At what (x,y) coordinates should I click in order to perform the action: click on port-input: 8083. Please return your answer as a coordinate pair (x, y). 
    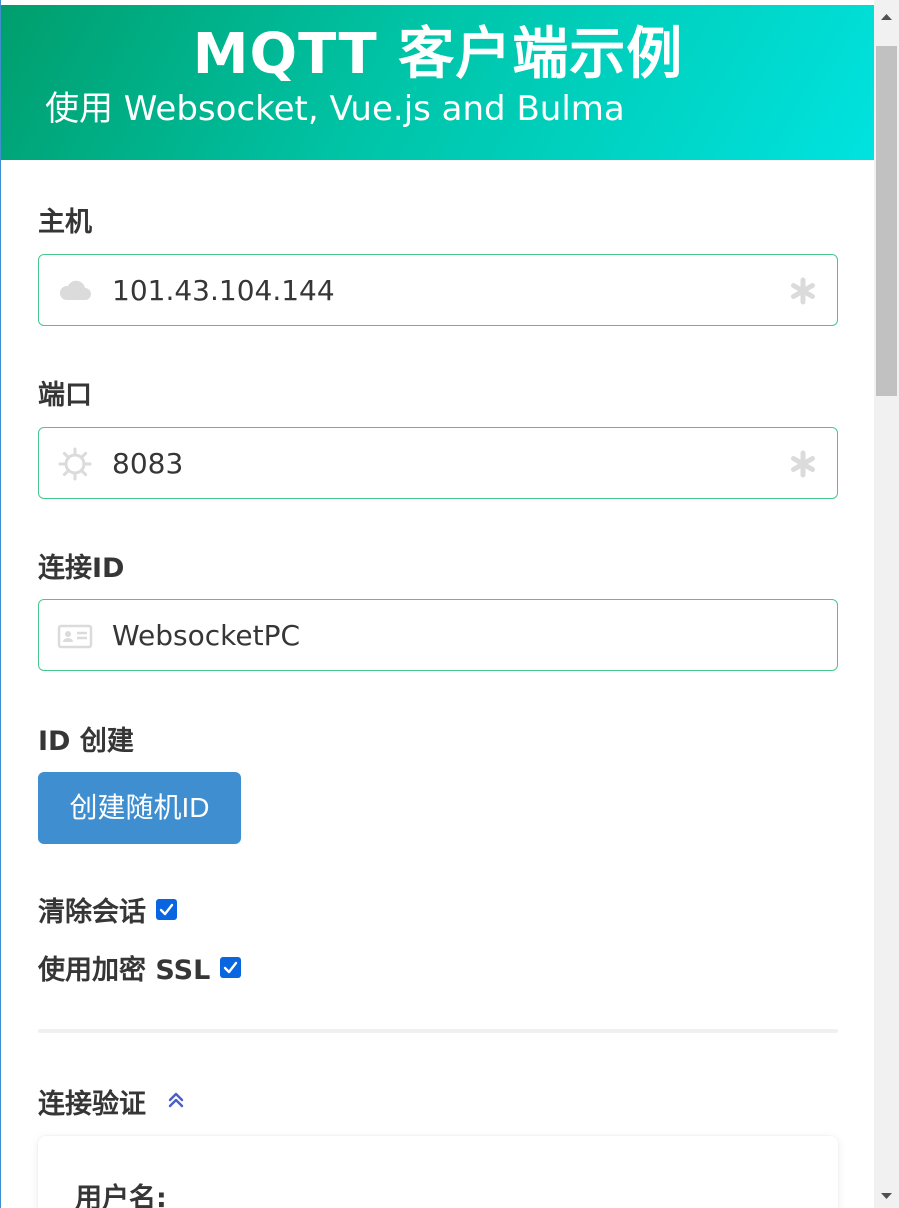
    Looking at the image, I should click on (147, 464).